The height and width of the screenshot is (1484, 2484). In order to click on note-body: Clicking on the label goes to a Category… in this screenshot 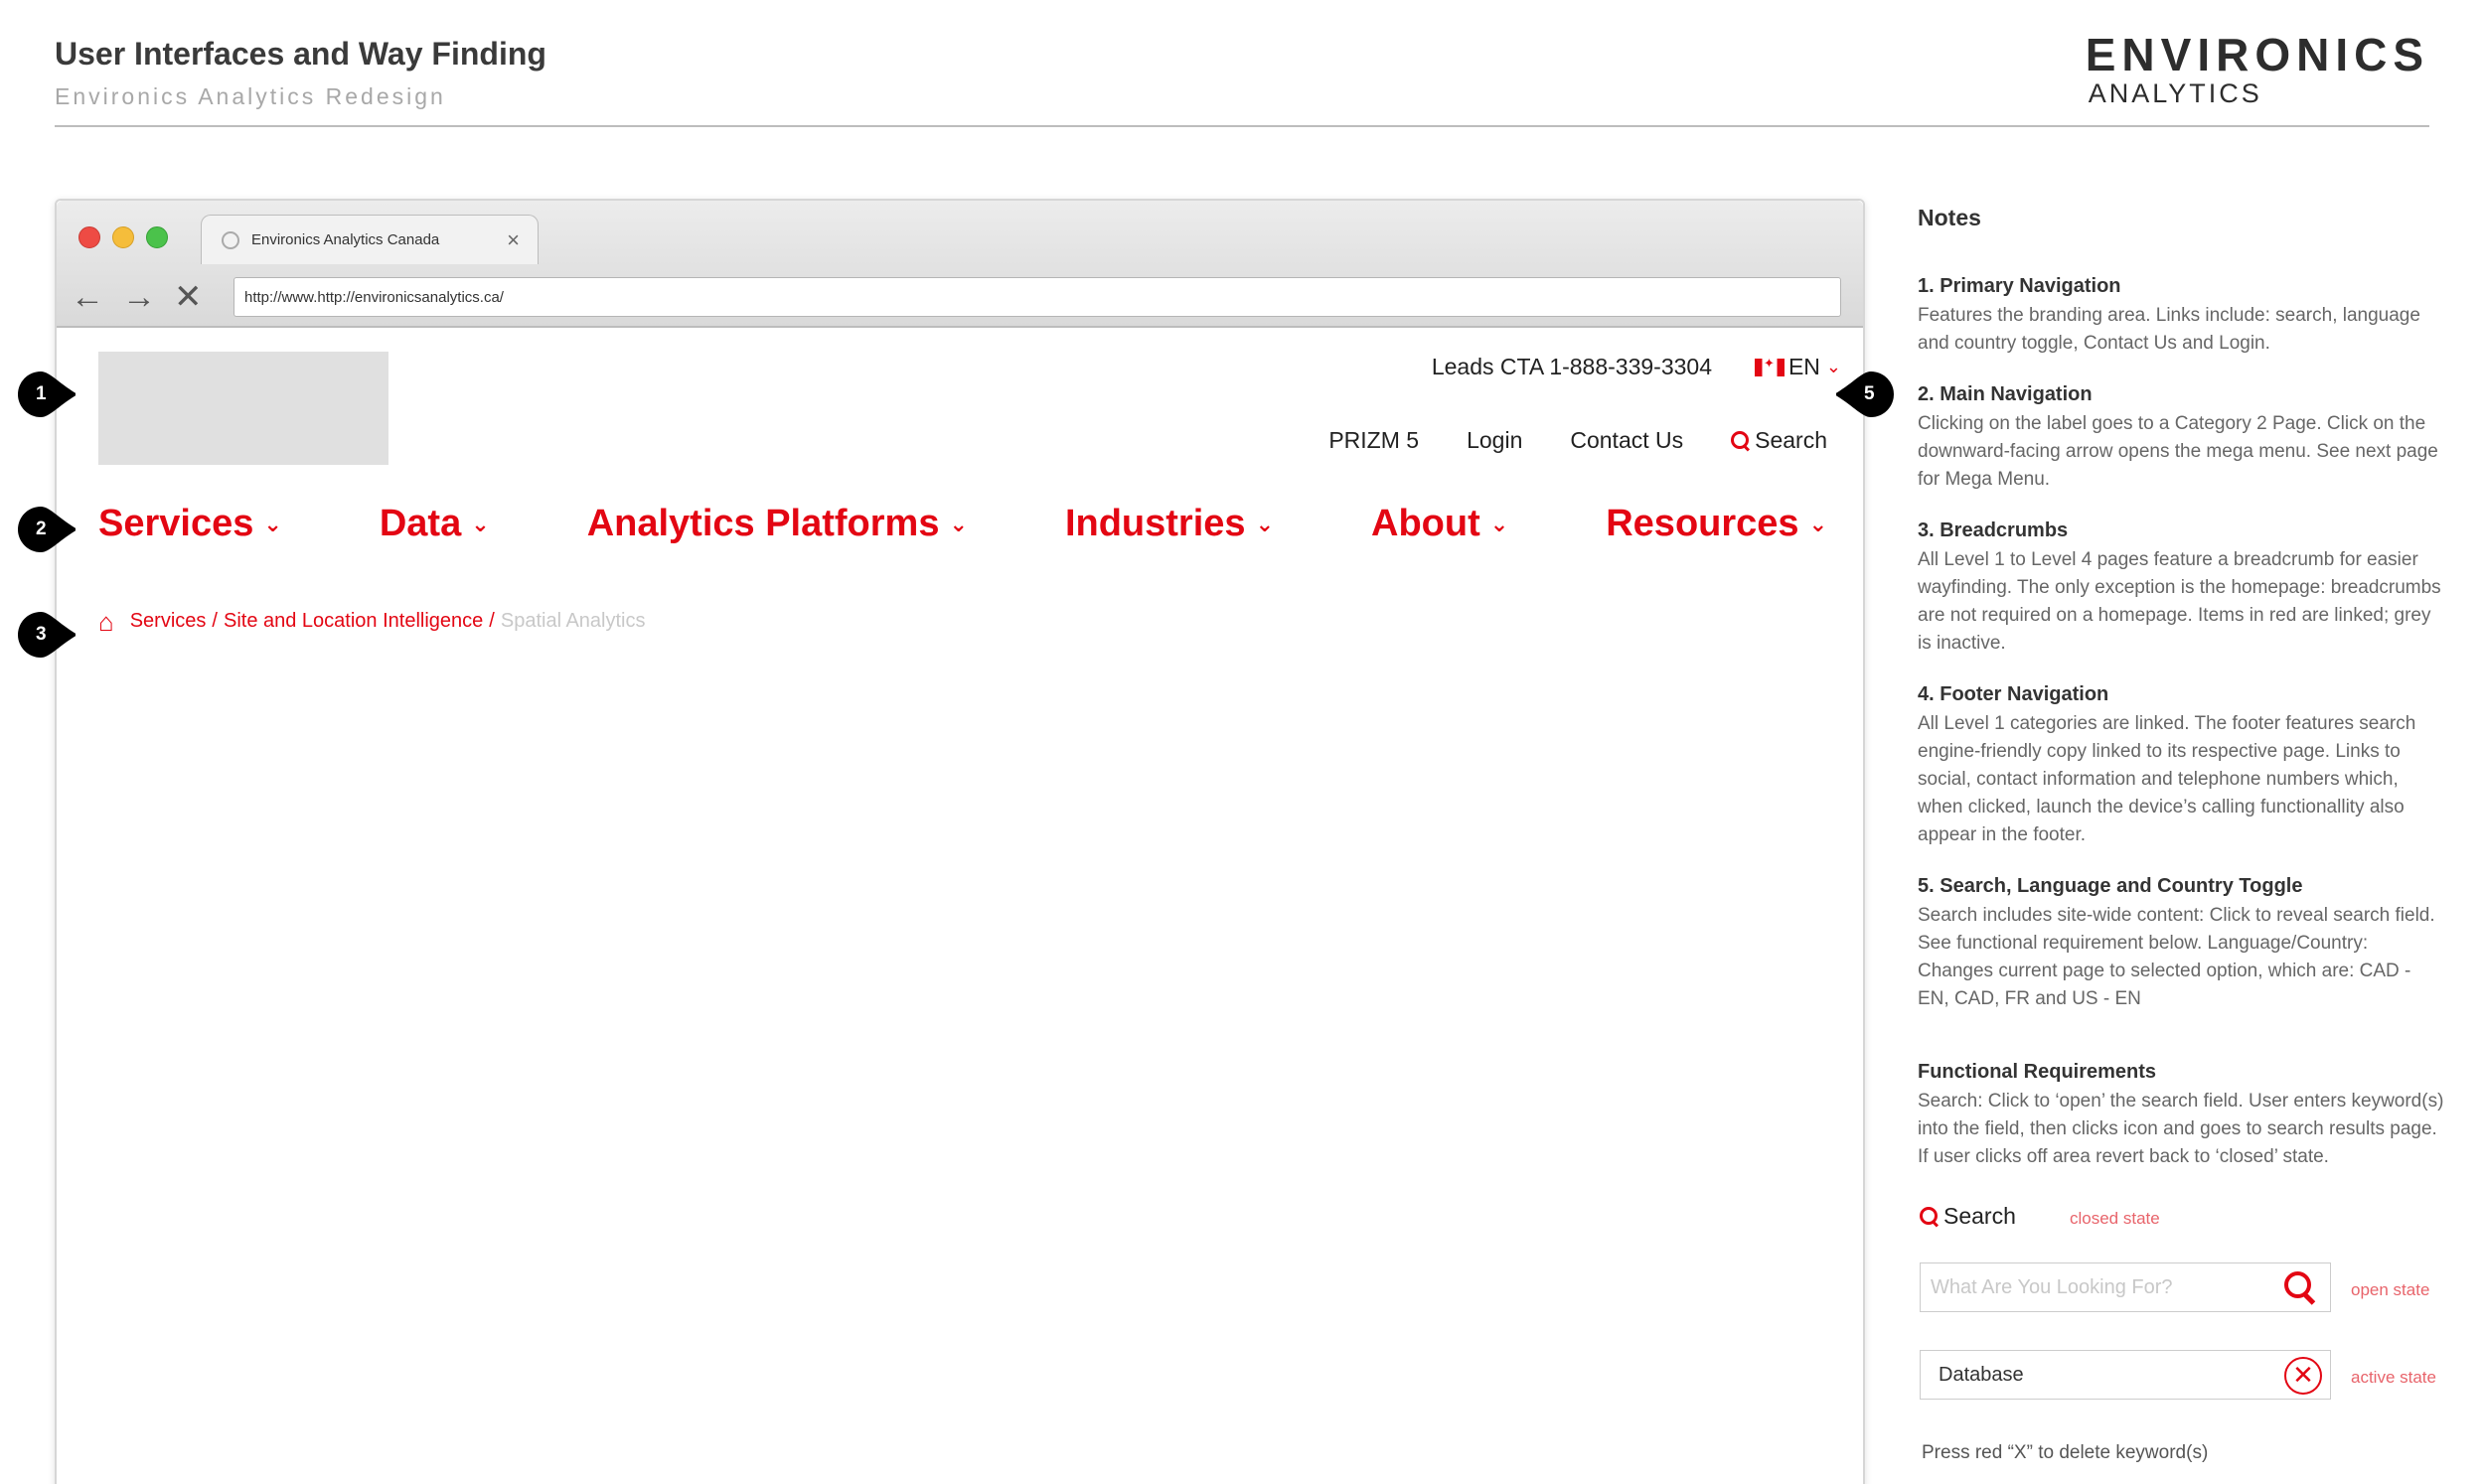, I will do `click(2178, 451)`.